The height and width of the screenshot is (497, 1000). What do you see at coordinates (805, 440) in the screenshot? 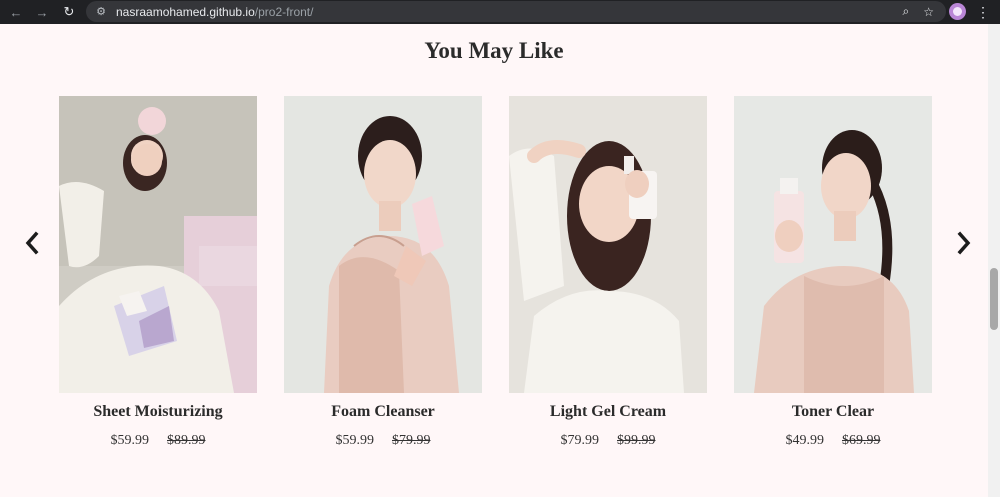
I see `product-price: $49.99` at bounding box center [805, 440].